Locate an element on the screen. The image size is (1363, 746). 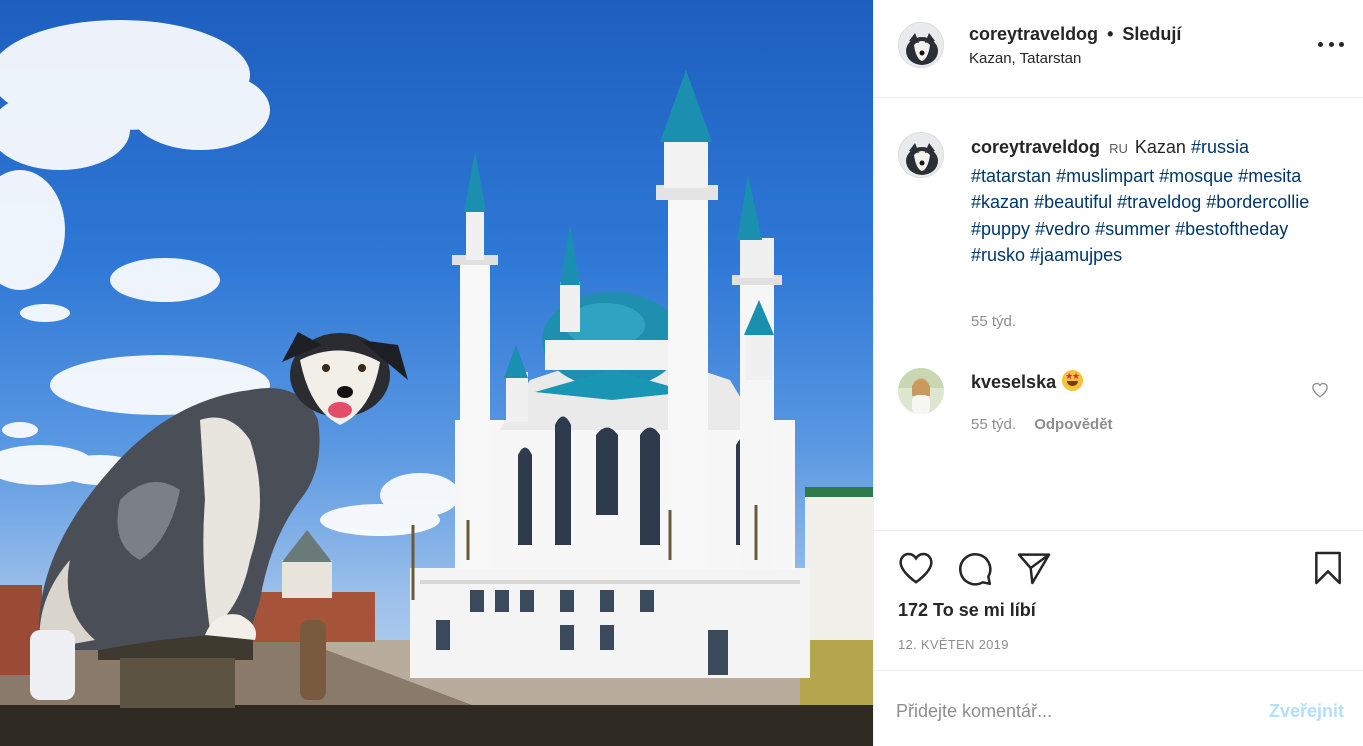
comment-like-heart-icon is located at coordinates (1320, 390).